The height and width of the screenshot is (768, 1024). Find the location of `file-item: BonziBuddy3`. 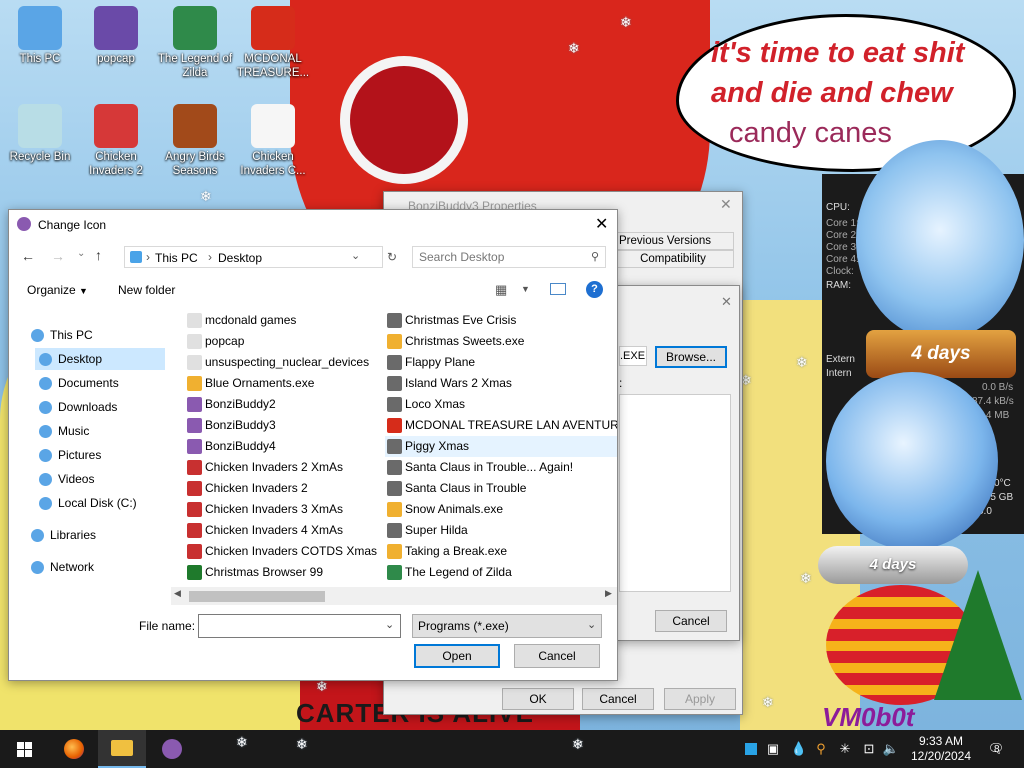

file-item: BonziBuddy3 is located at coordinates (285, 425).